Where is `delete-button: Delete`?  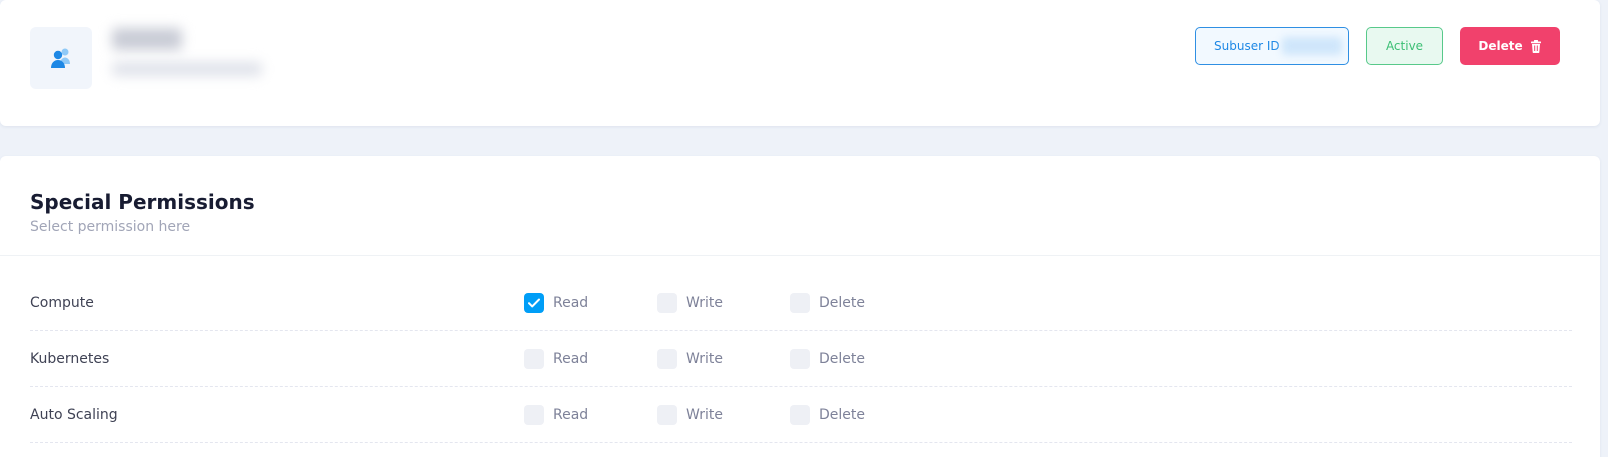 delete-button: Delete is located at coordinates (1510, 46).